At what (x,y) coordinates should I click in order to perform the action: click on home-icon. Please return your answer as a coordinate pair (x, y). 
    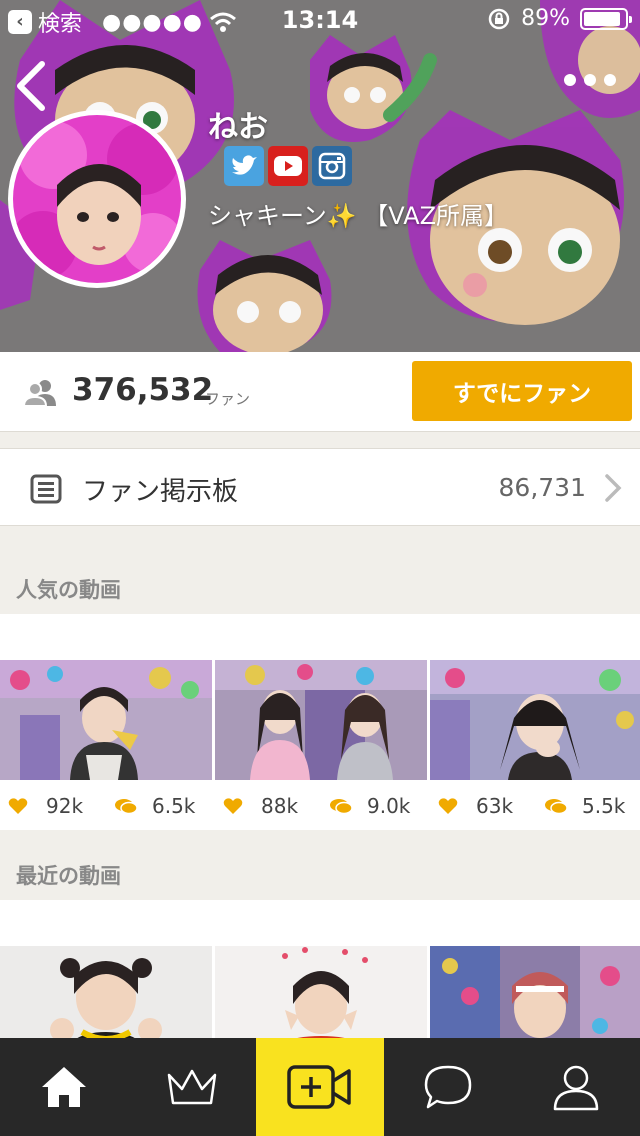
    Looking at the image, I should click on (64, 1087).